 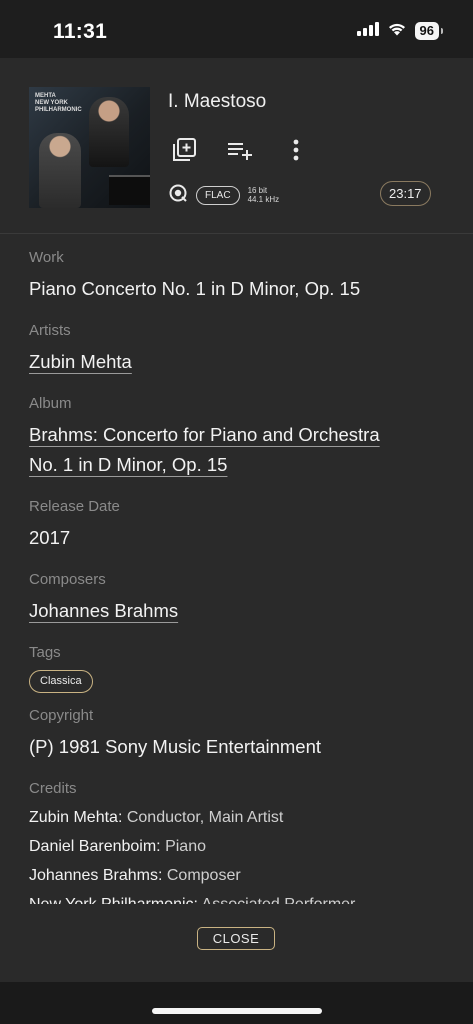 I want to click on credit-name: Zubin Mehta:, so click(x=76, y=817).